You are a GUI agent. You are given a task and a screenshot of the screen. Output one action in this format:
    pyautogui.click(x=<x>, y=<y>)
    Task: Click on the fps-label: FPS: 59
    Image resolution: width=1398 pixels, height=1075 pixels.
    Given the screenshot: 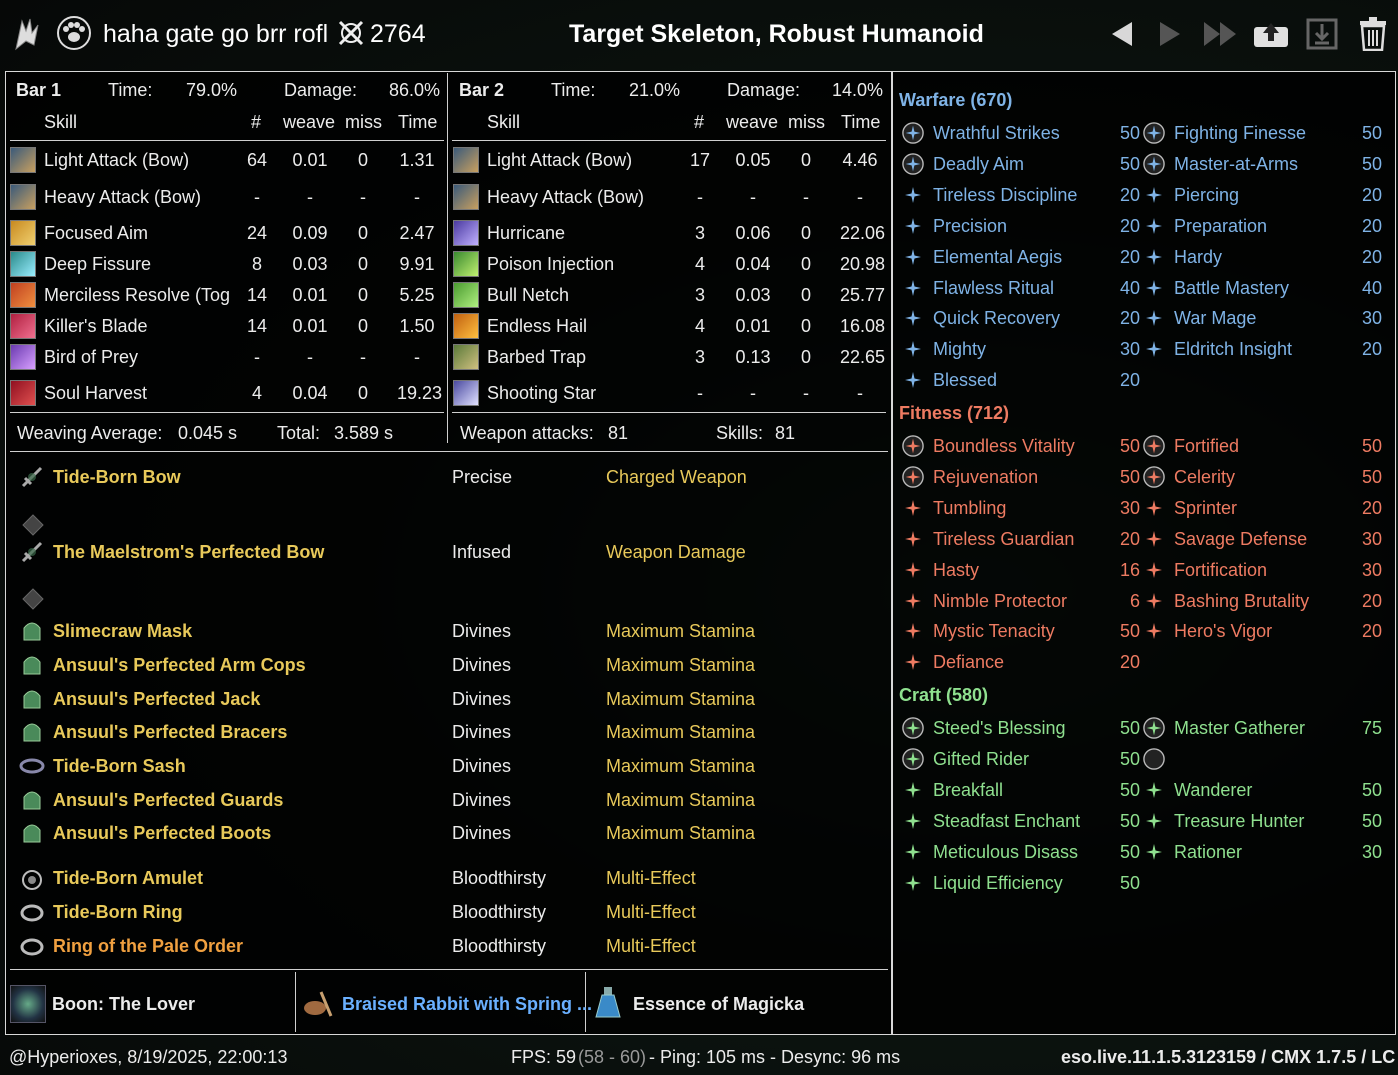 What is the action you would take?
    pyautogui.click(x=544, y=1057)
    